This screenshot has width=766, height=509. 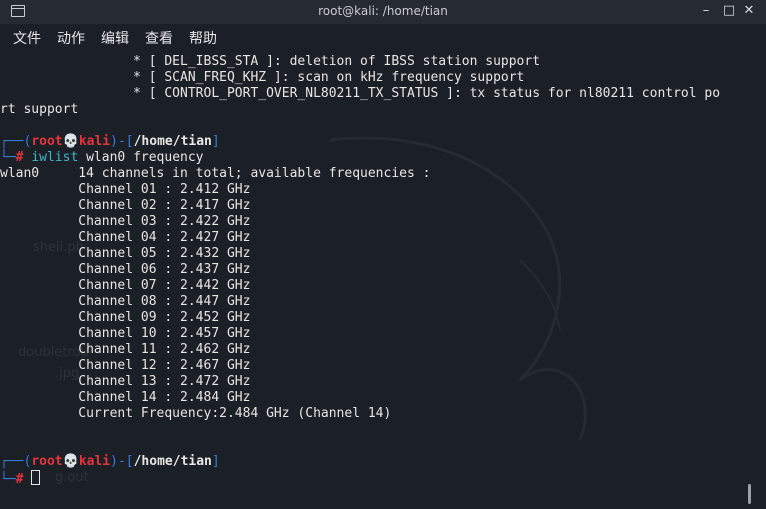 I want to click on channel-line: Channel 05 : 2.432 GHz, so click(x=125, y=253).